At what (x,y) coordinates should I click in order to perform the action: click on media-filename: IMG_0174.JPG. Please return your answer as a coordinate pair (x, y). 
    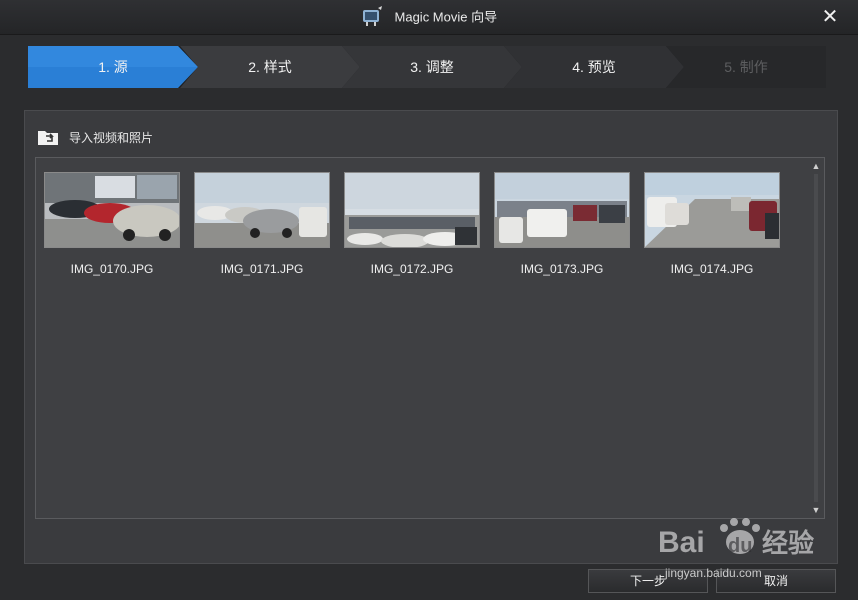
    Looking at the image, I should click on (712, 269).